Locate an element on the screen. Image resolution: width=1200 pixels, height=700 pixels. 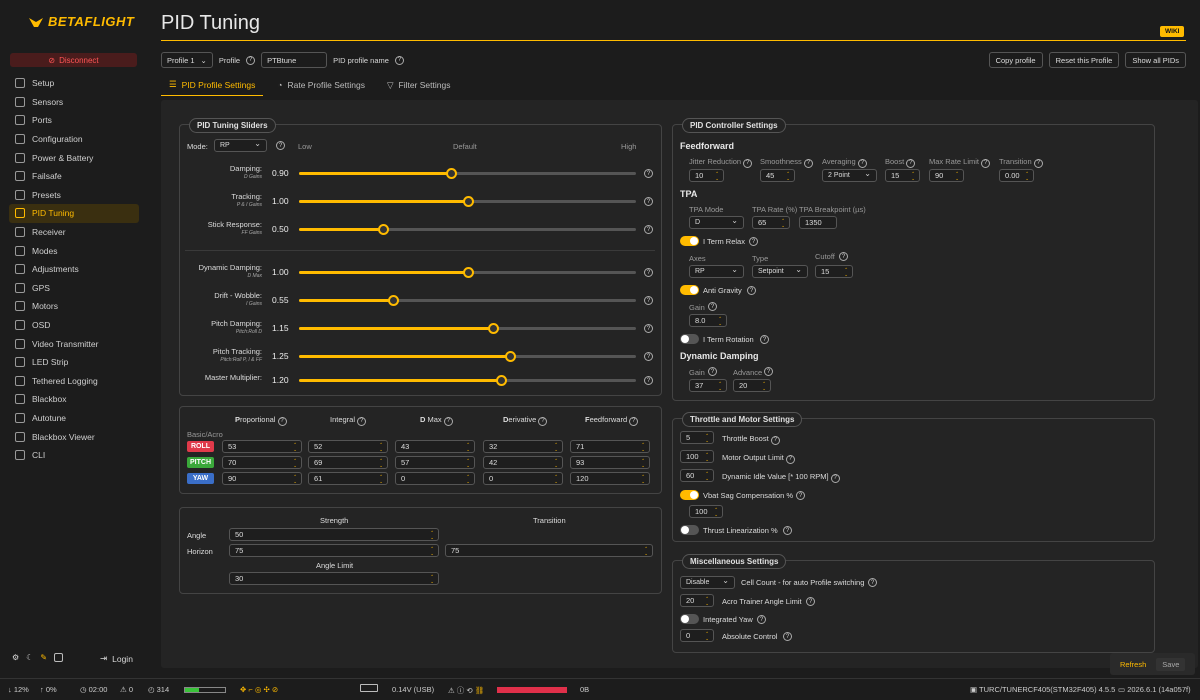
settings-icon: ⚙ is located at coordinates (15, 657).